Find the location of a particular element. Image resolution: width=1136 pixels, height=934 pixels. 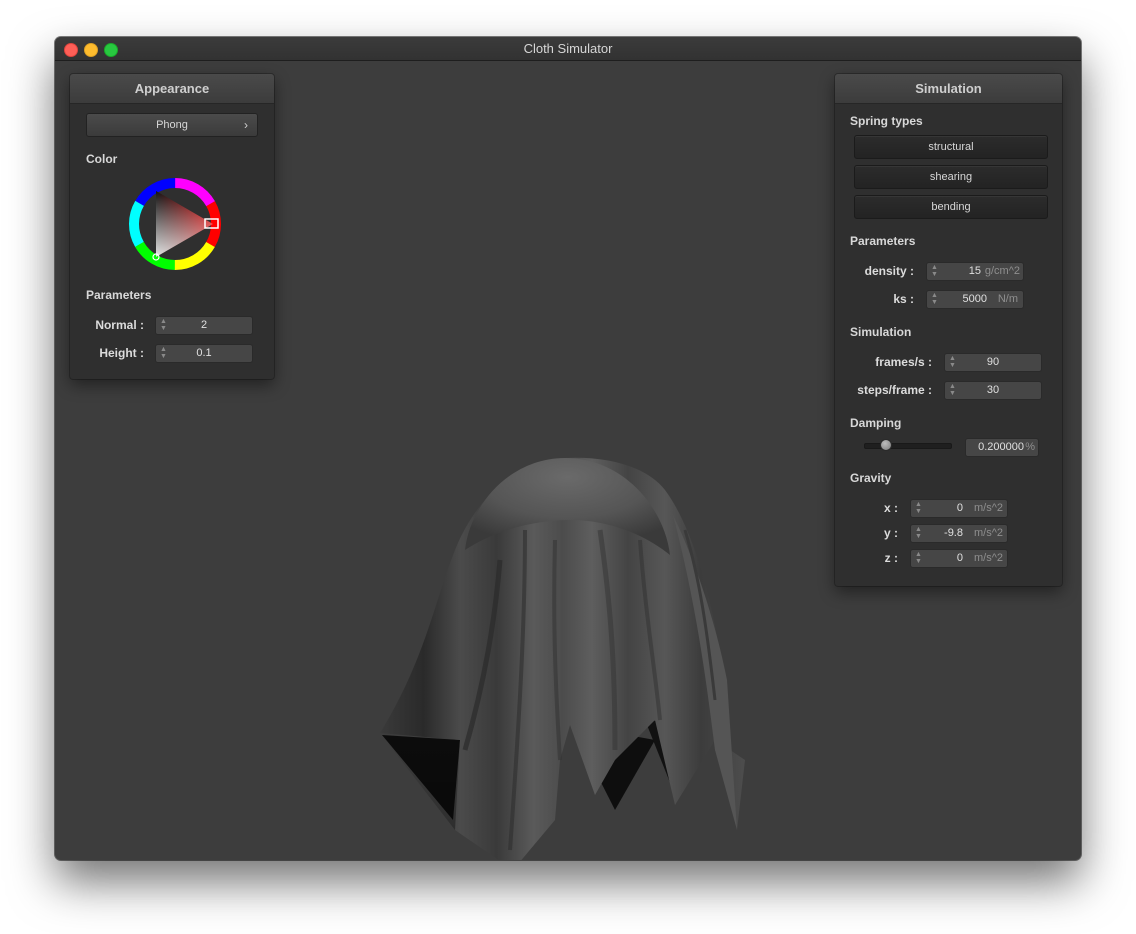

structural-button: structural is located at coordinates (951, 147).